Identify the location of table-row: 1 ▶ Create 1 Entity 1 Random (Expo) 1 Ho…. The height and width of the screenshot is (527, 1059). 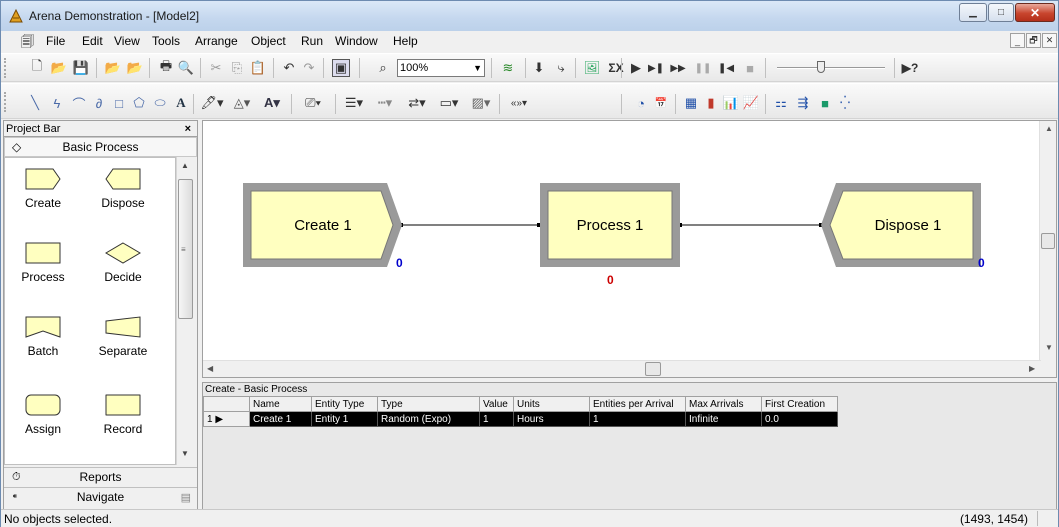
(520, 419).